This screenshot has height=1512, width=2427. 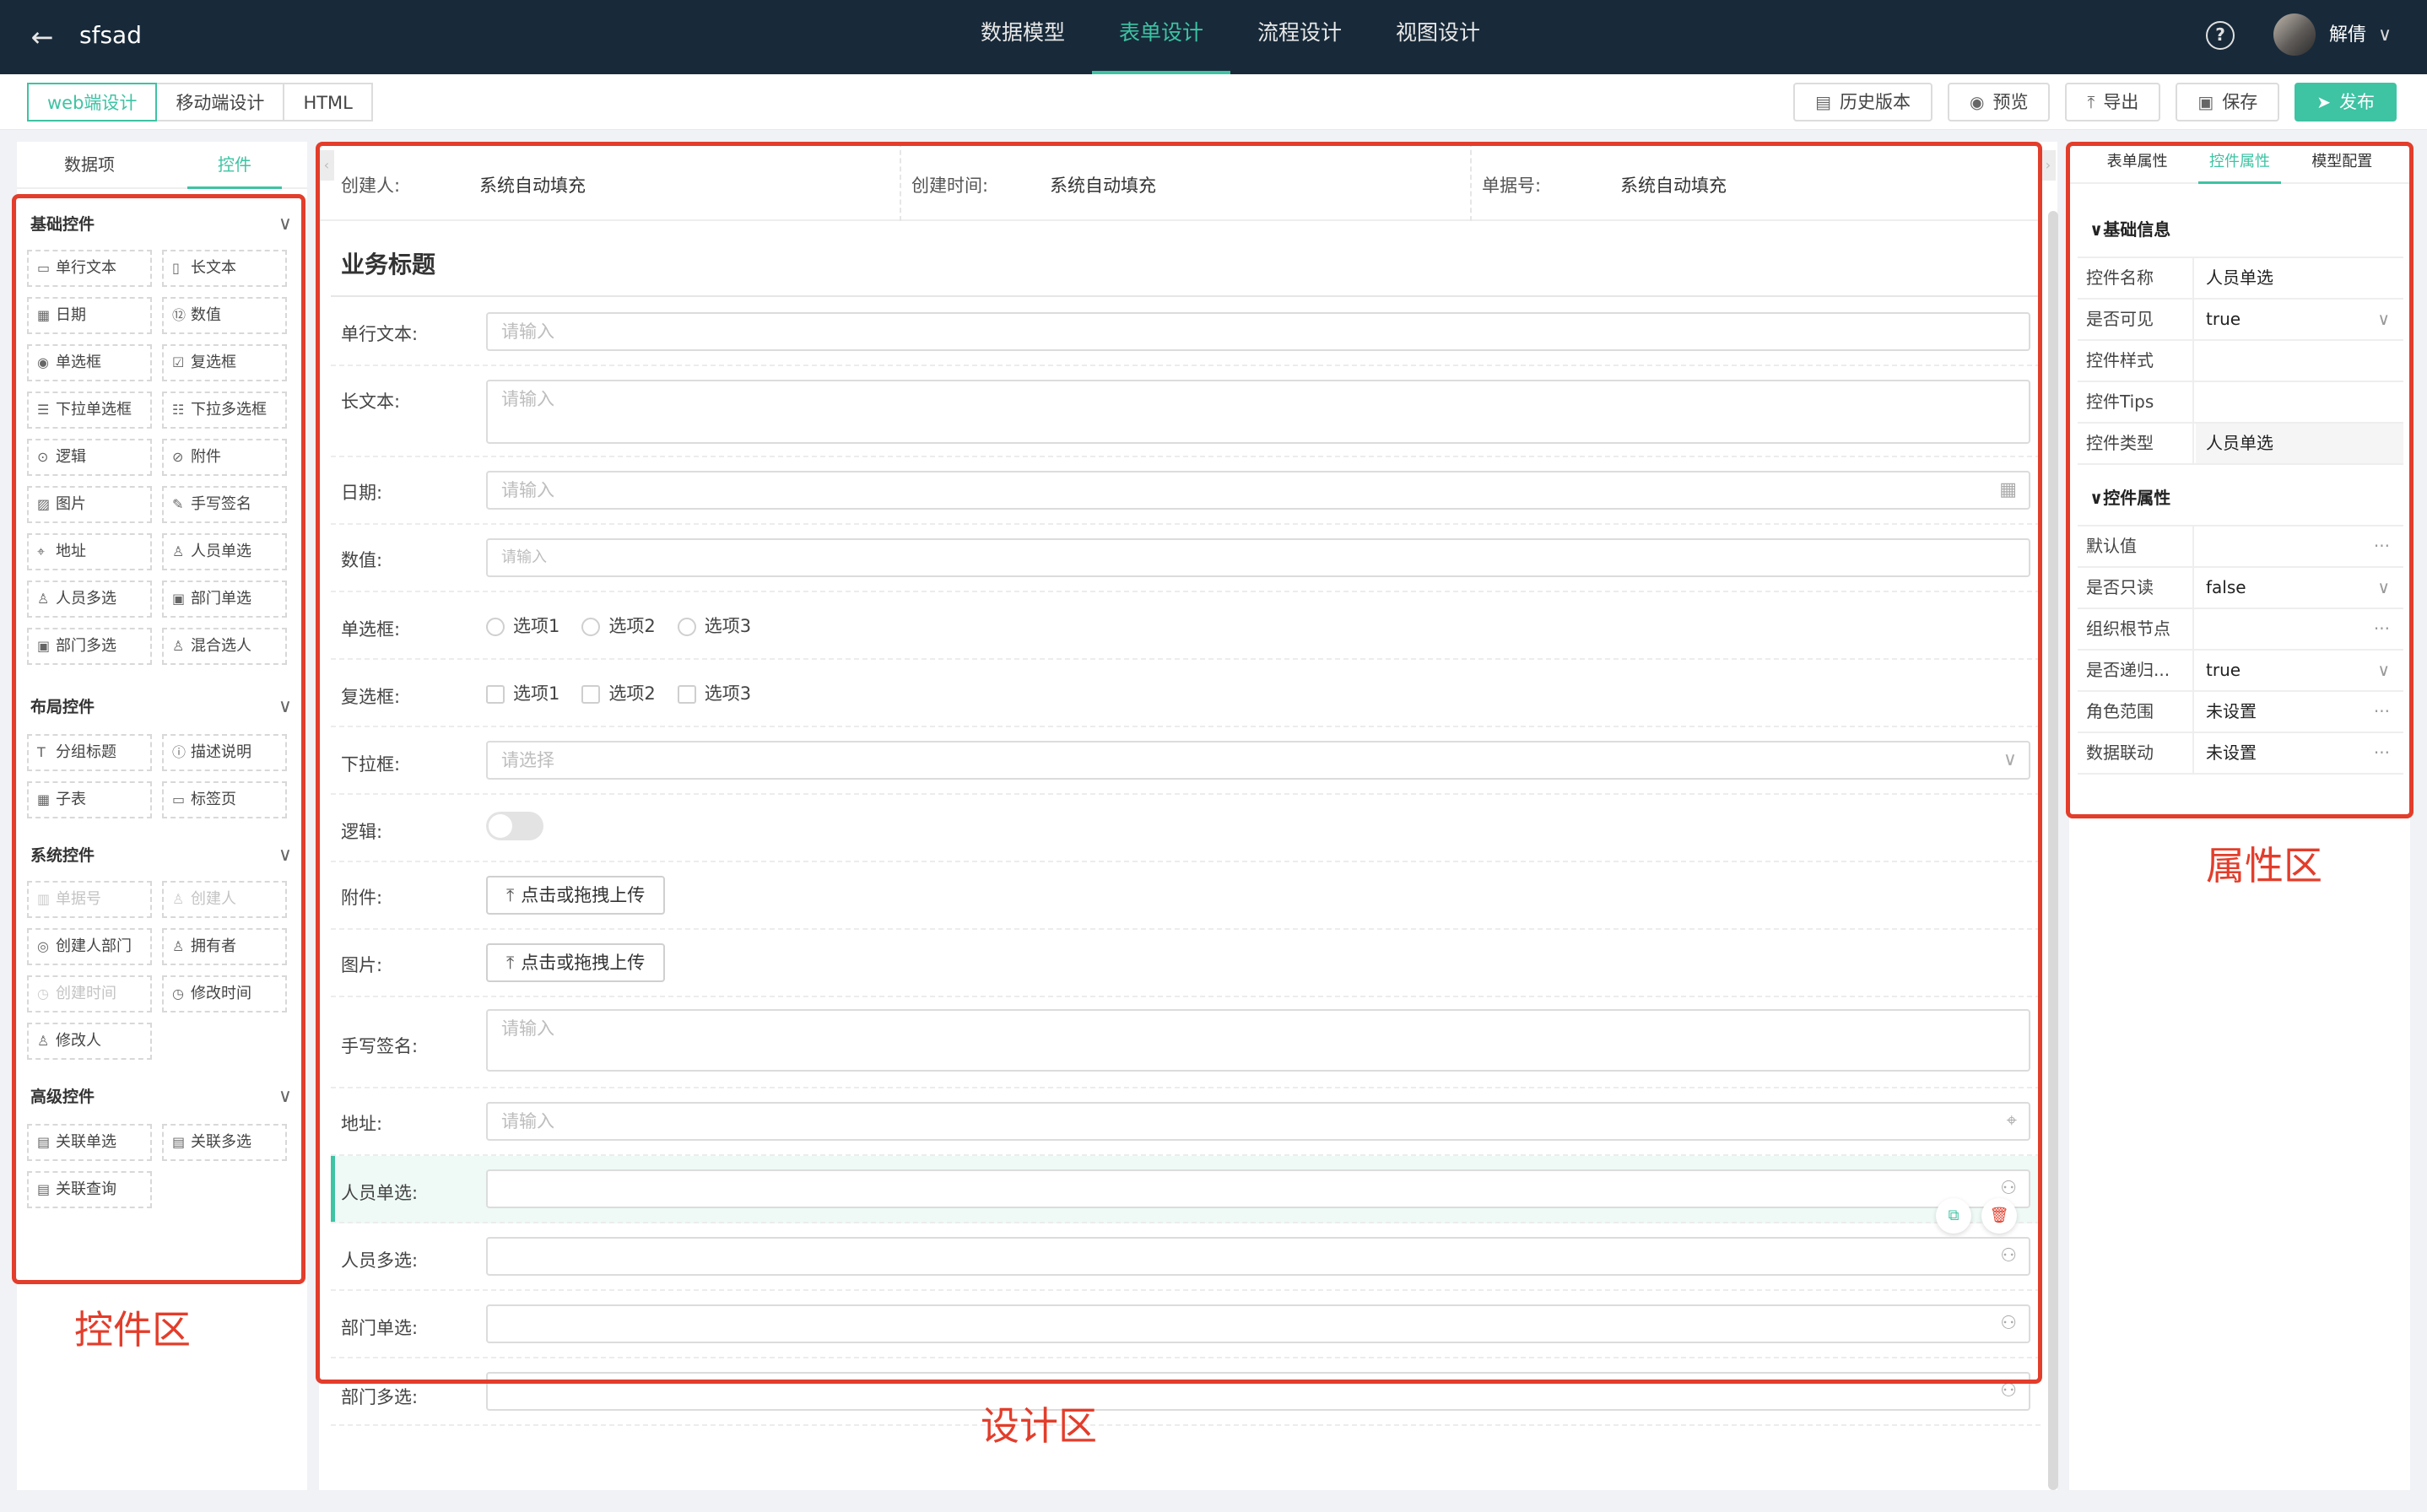 I want to click on save-icon: ▣, so click(x=2205, y=102).